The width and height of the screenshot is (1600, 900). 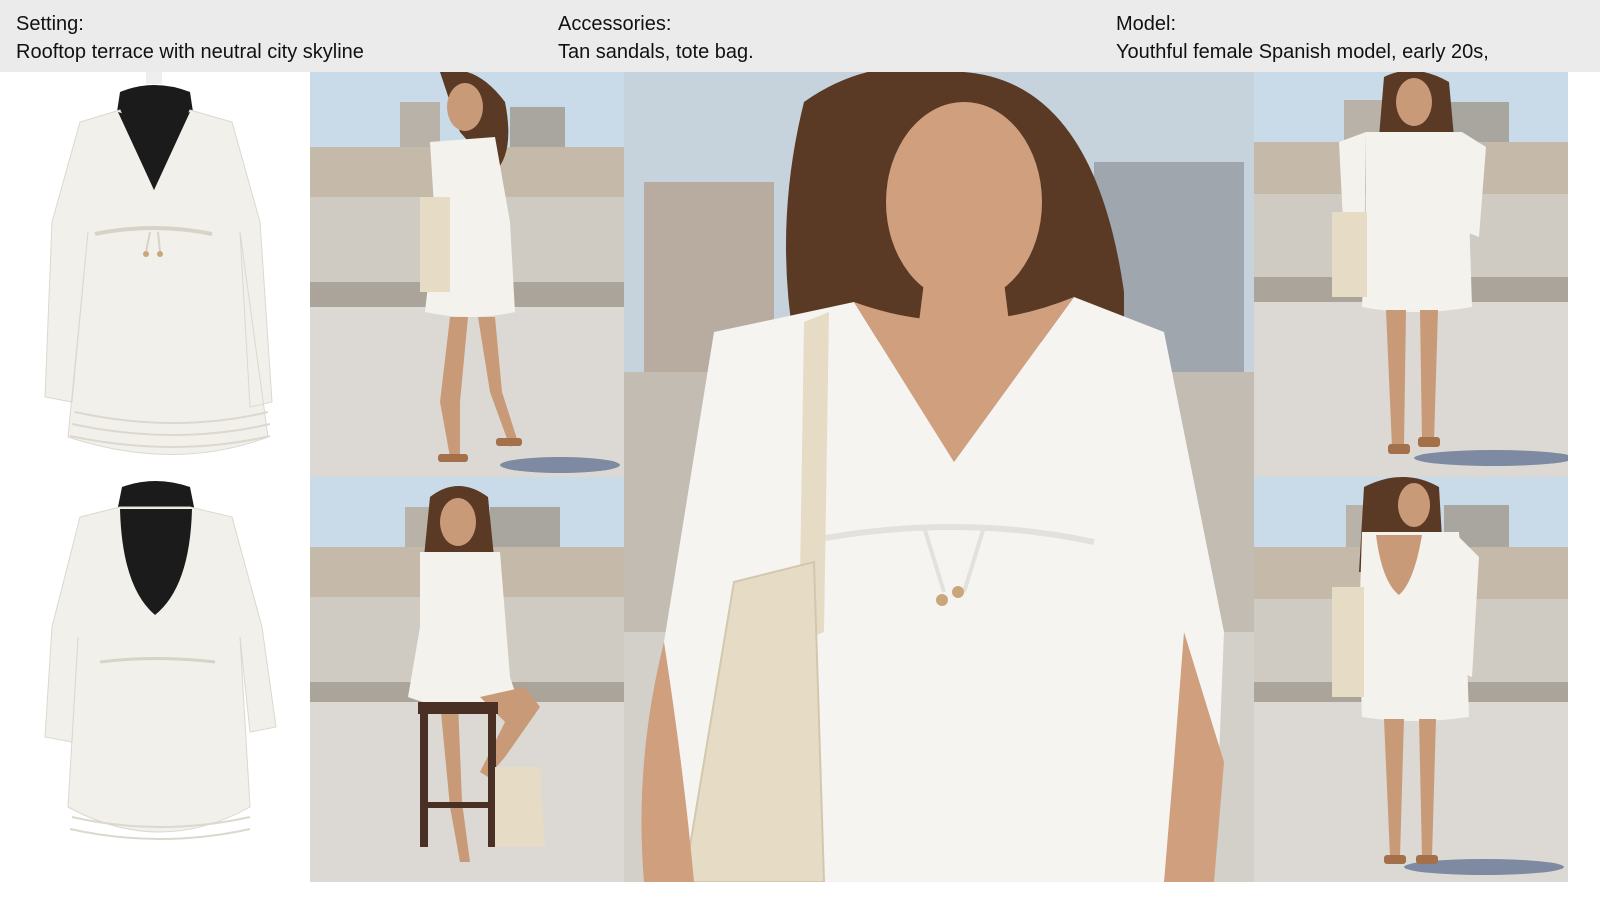 I want to click on dress-front-image, so click(x=155, y=274).